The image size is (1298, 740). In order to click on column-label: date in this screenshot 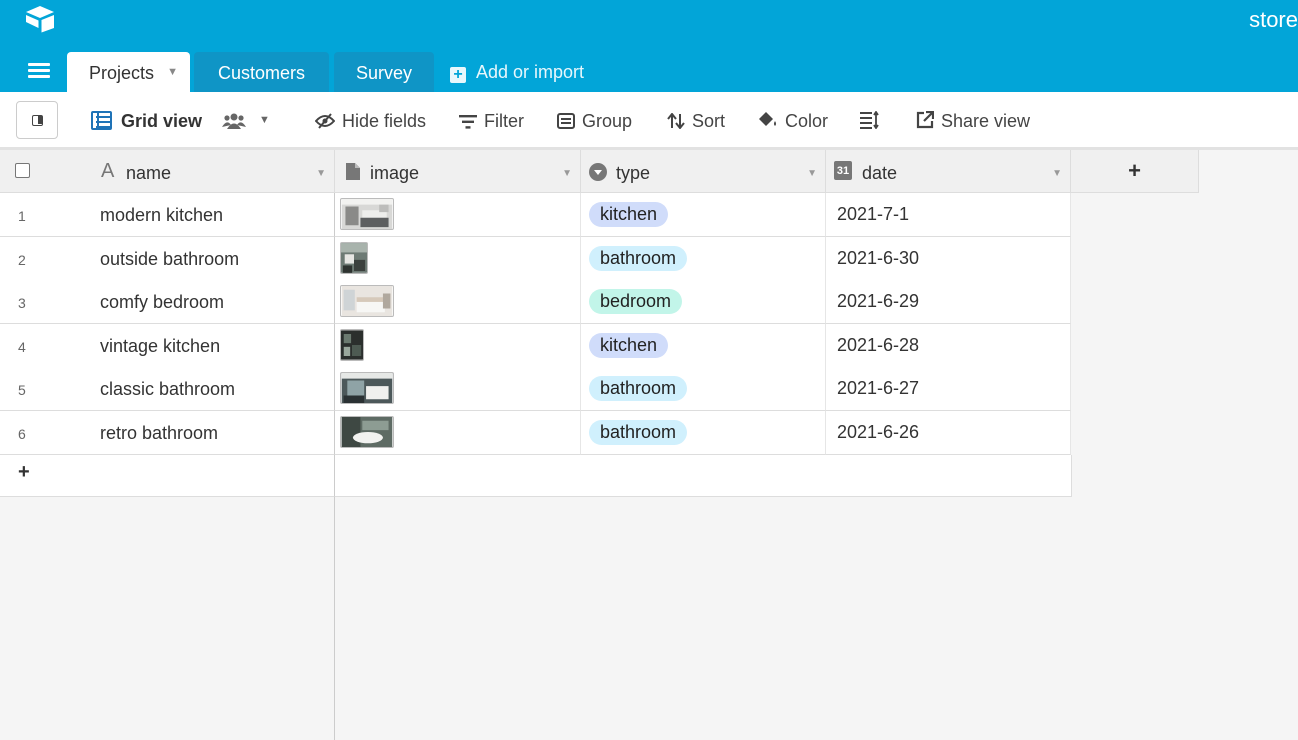, I will do `click(880, 173)`.